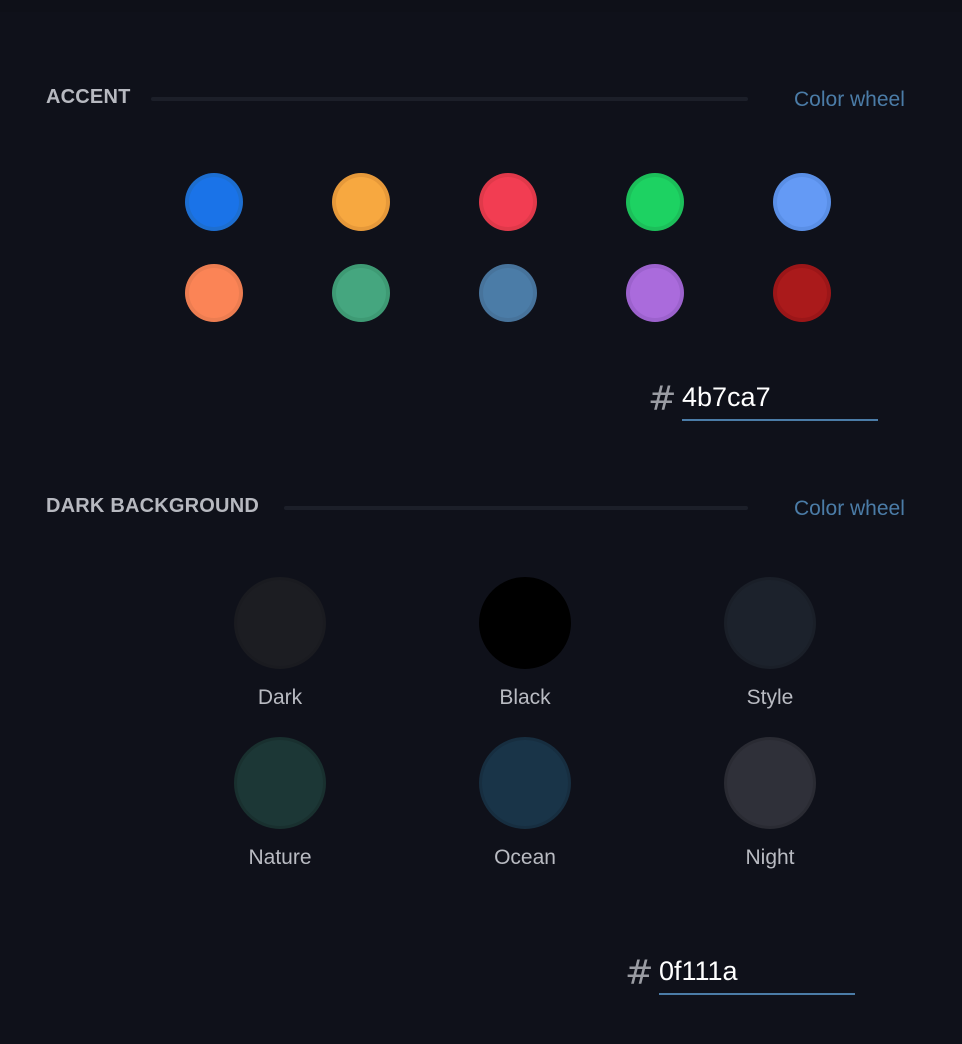 Image resolution: width=962 pixels, height=1044 pixels. What do you see at coordinates (88, 97) in the screenshot?
I see `accent-title: ACCENT` at bounding box center [88, 97].